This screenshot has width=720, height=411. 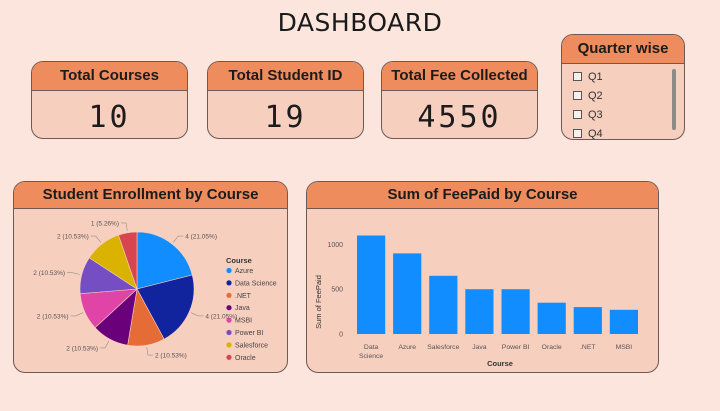 What do you see at coordinates (105, 223) in the screenshot?
I see `pie-data-label: 1 (5.26%)` at bounding box center [105, 223].